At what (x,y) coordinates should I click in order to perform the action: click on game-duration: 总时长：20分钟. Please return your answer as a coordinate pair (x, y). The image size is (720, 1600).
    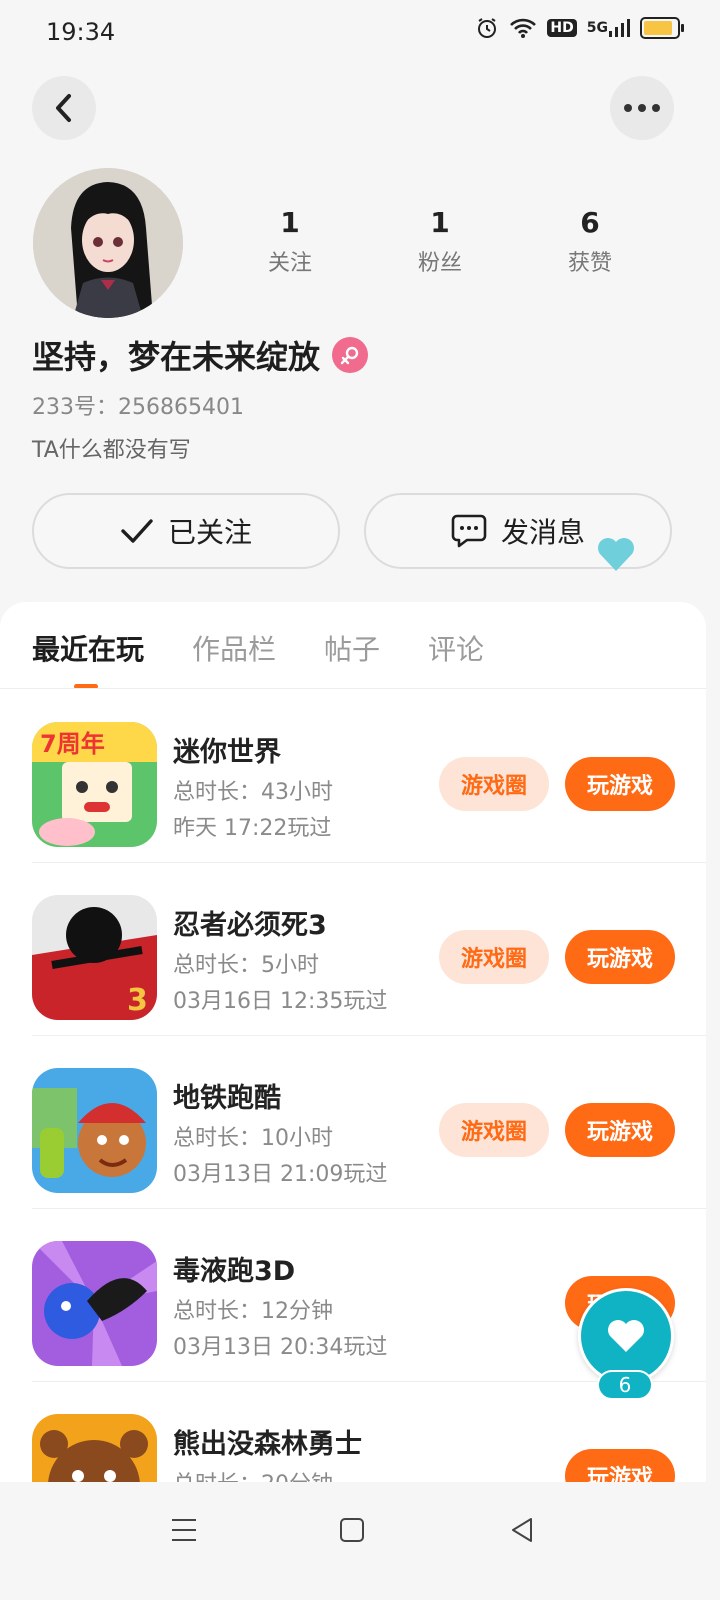
    Looking at the image, I should click on (253, 1474).